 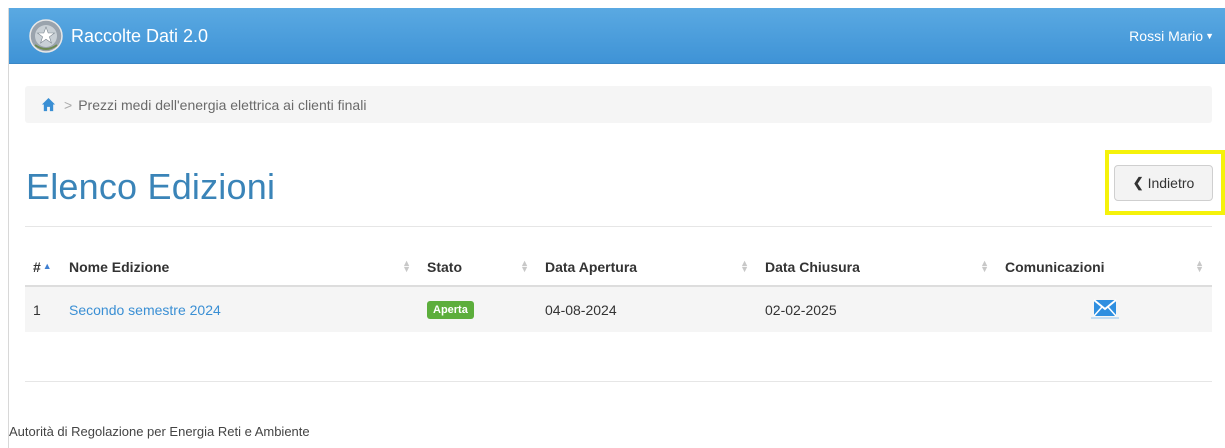 What do you see at coordinates (240, 267) in the screenshot?
I see `col-header-nome: Nome Edizione ▲ ▼` at bounding box center [240, 267].